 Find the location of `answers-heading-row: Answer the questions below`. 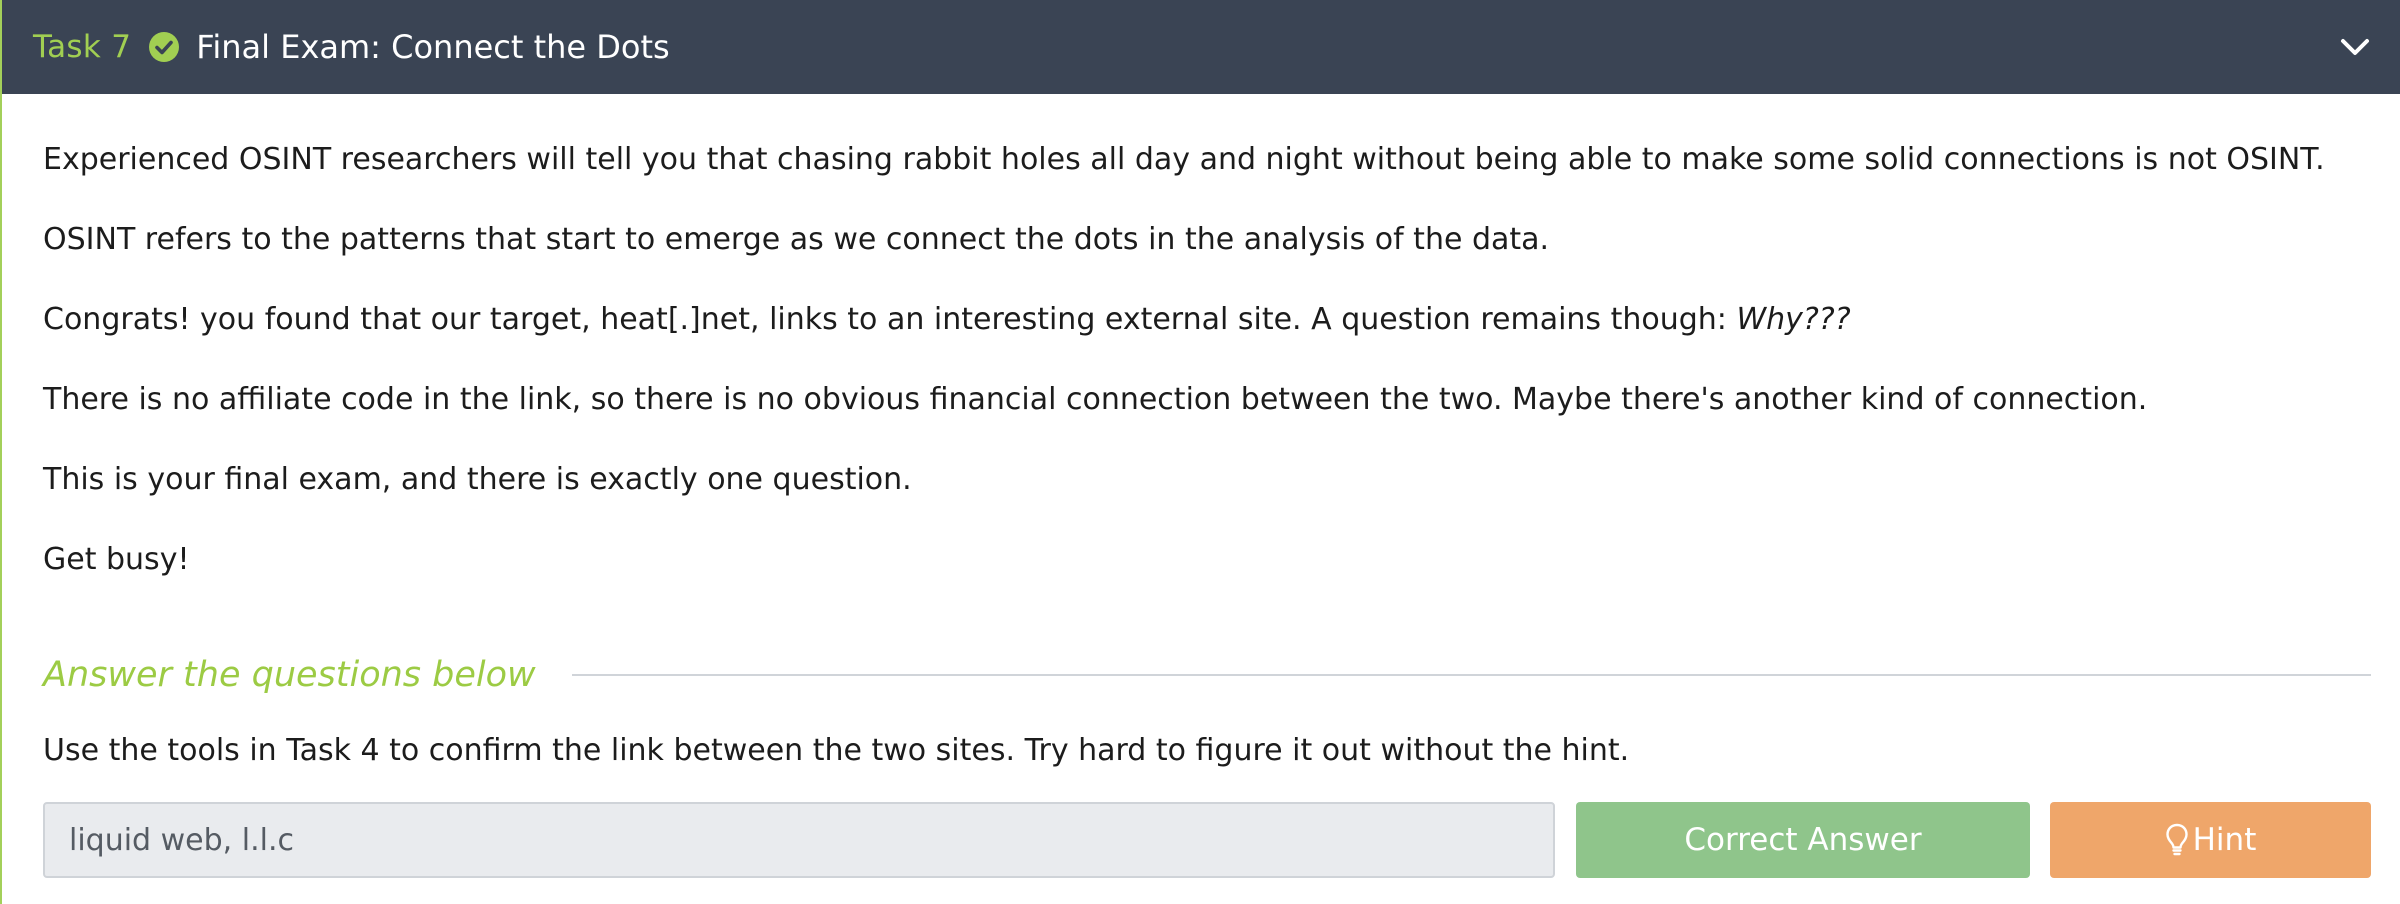

answers-heading-row: Answer the questions below is located at coordinates (1207, 675).